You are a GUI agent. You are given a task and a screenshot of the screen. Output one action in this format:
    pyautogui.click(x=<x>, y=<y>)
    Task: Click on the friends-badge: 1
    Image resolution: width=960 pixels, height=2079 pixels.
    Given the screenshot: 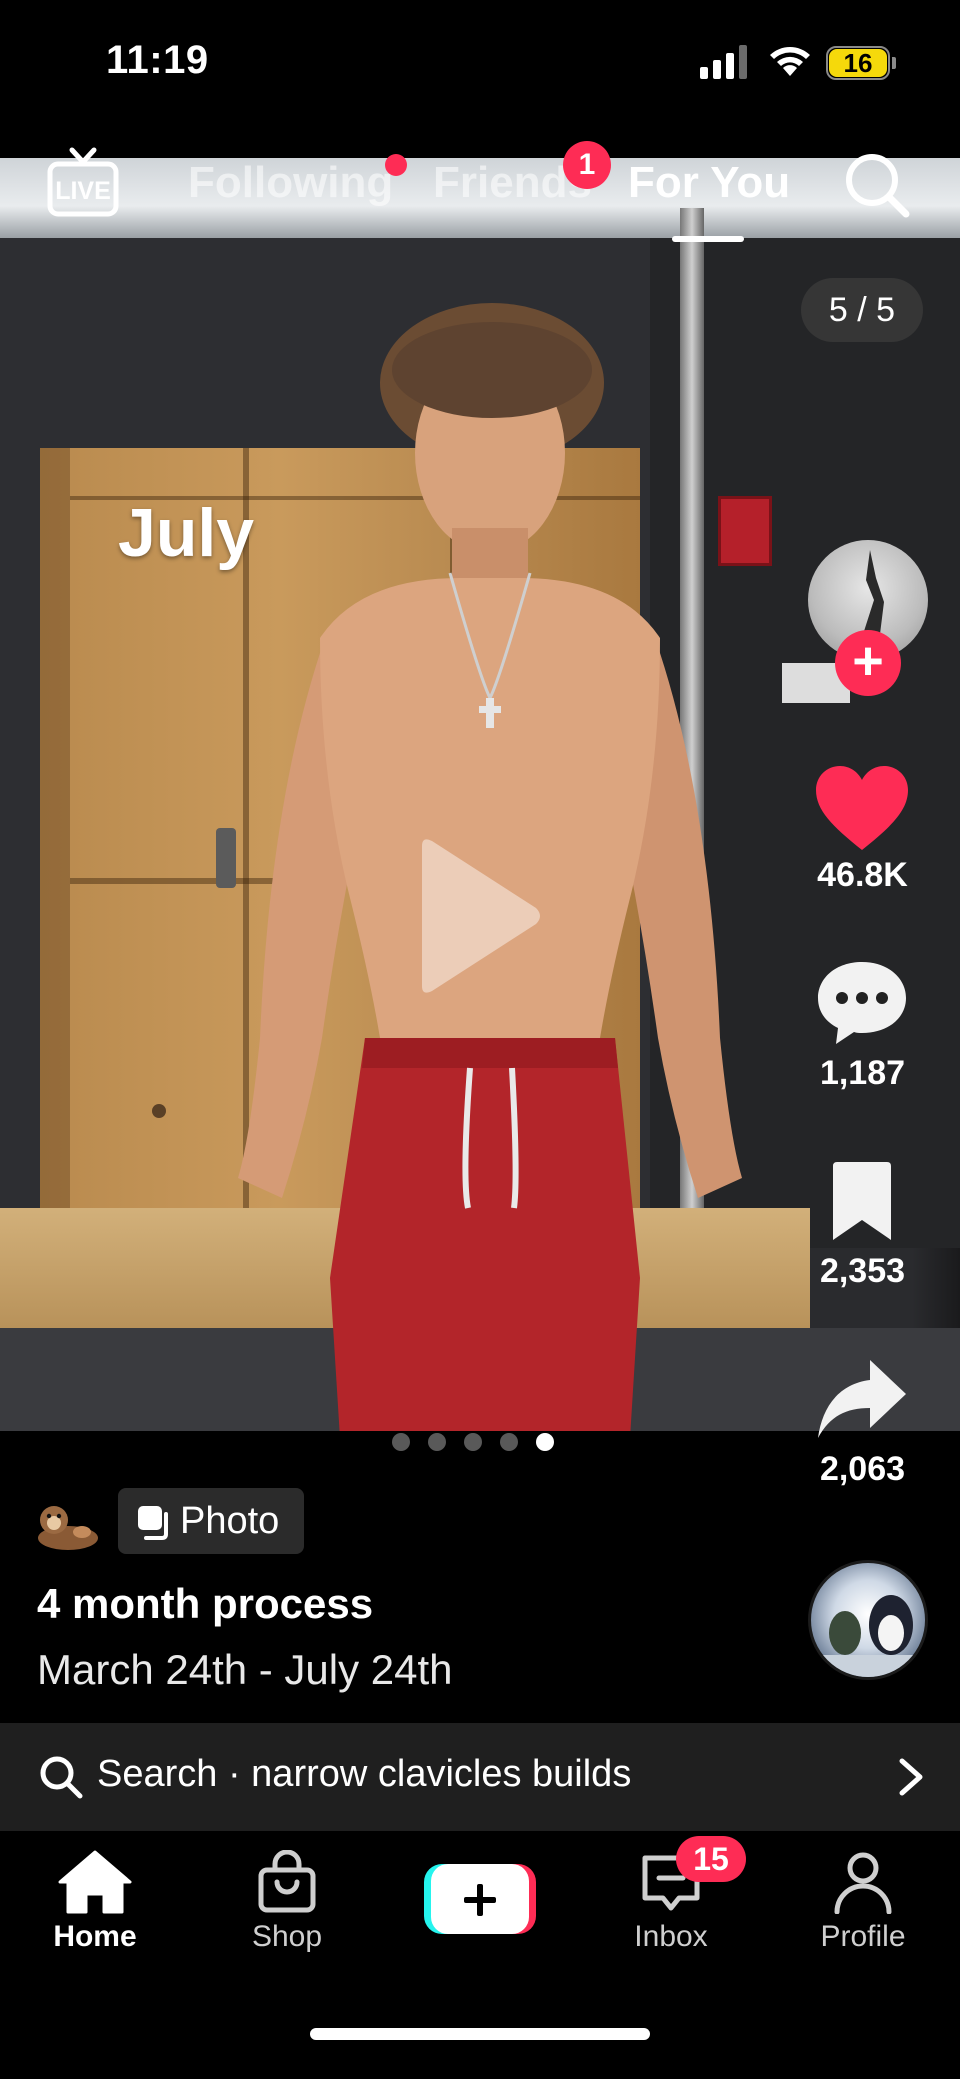 What is the action you would take?
    pyautogui.click(x=587, y=165)
    